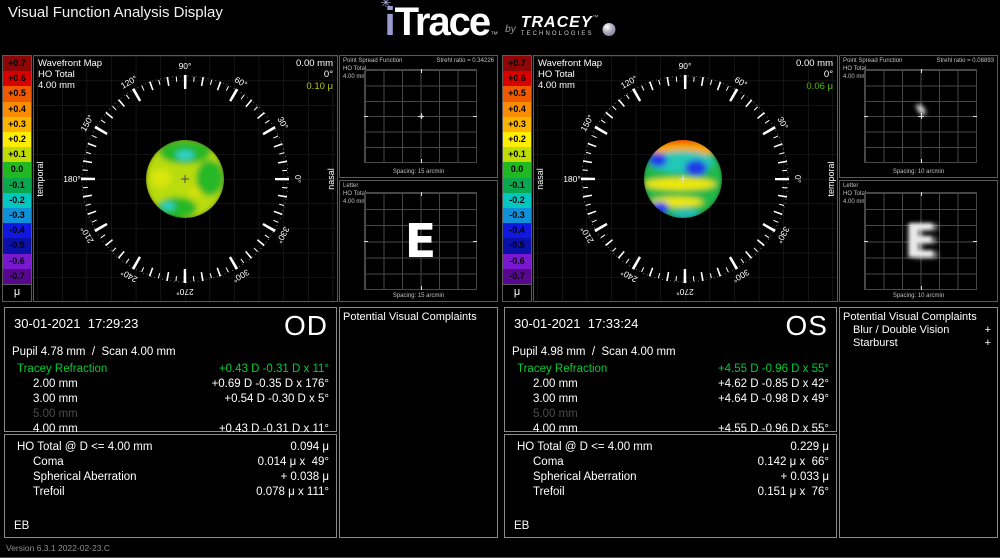  Describe the element at coordinates (314, 75) in the screenshot. I see `cursor-readout: 0.00 mm 0° 0.10 μ` at that location.